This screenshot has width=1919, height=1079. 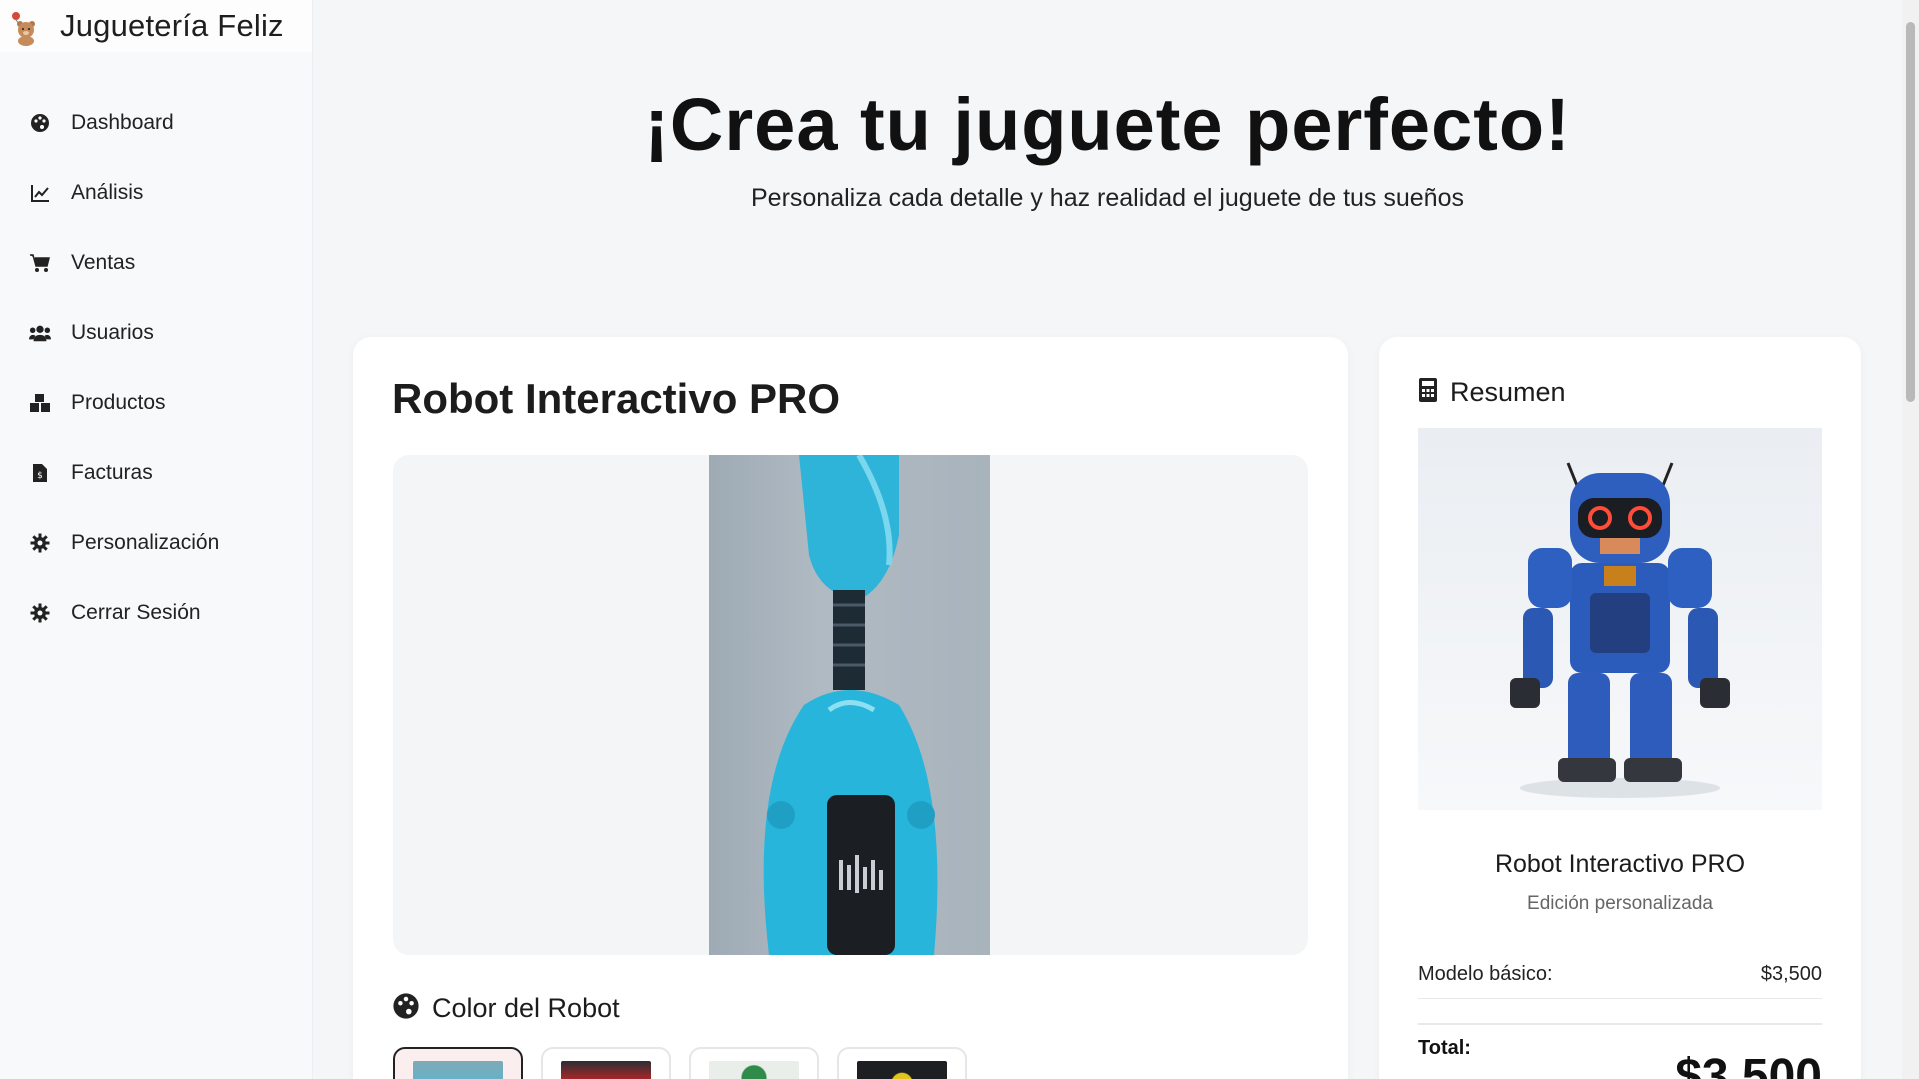 I want to click on sidebar-item-label: Ventas, so click(x=103, y=262).